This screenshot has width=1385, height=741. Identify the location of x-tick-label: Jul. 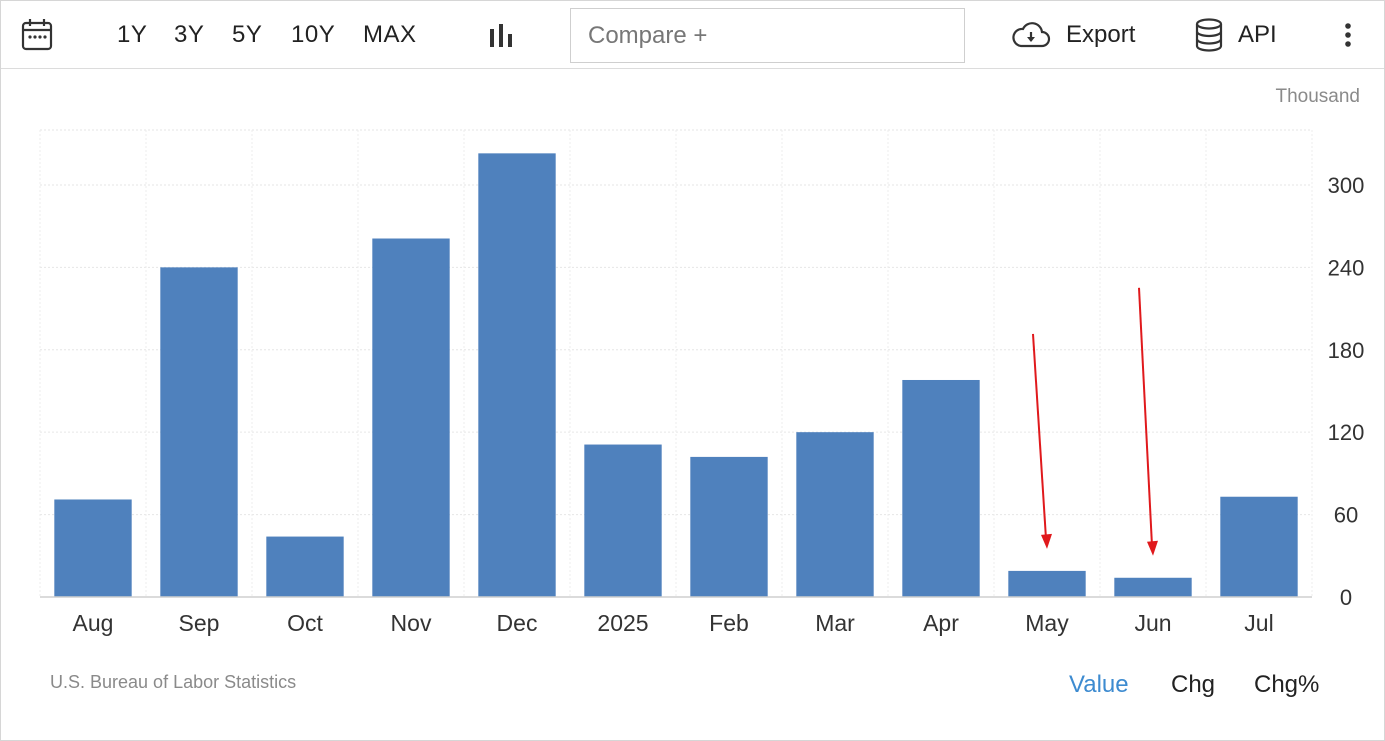
(1258, 623).